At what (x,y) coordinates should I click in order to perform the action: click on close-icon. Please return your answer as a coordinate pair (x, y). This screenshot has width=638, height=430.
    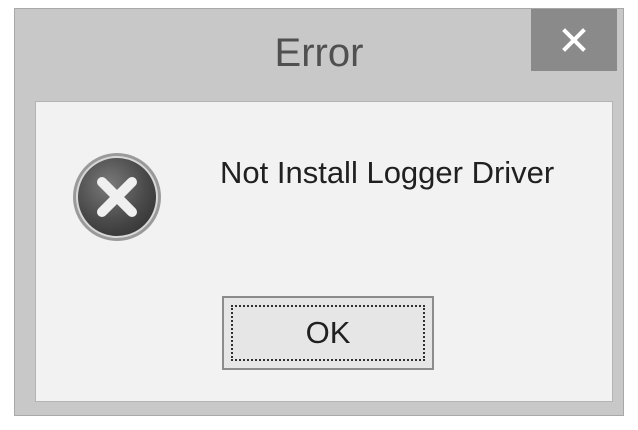
    Looking at the image, I should click on (574, 40).